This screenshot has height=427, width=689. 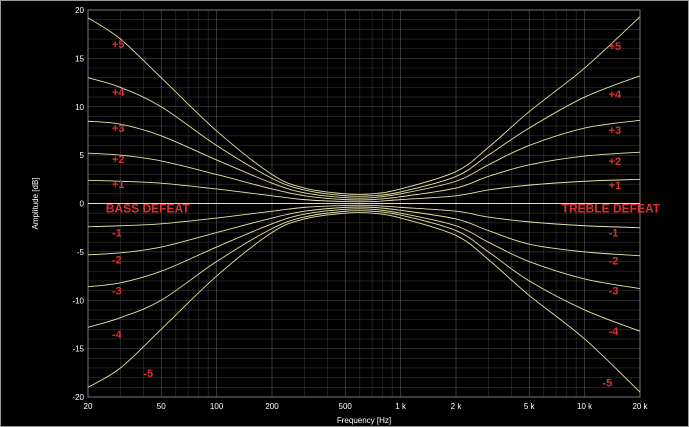 What do you see at coordinates (35, 203) in the screenshot?
I see `y-axis-label: Amplitude [dB]` at bounding box center [35, 203].